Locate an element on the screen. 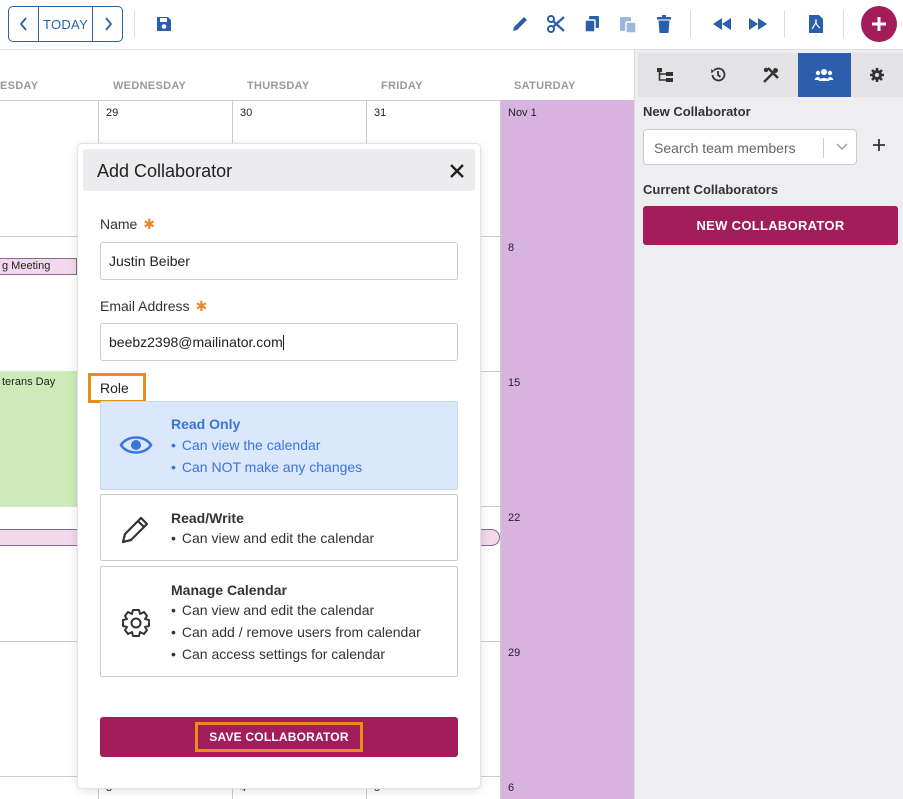 This screenshot has width=903, height=799. rewind-button is located at coordinates (722, 24).